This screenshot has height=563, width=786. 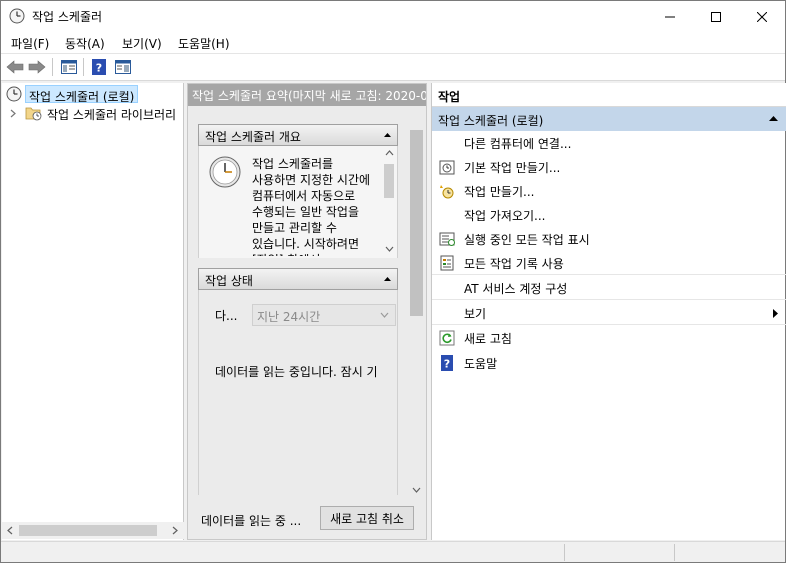 What do you see at coordinates (13, 113) in the screenshot?
I see `chevron-right-icon` at bounding box center [13, 113].